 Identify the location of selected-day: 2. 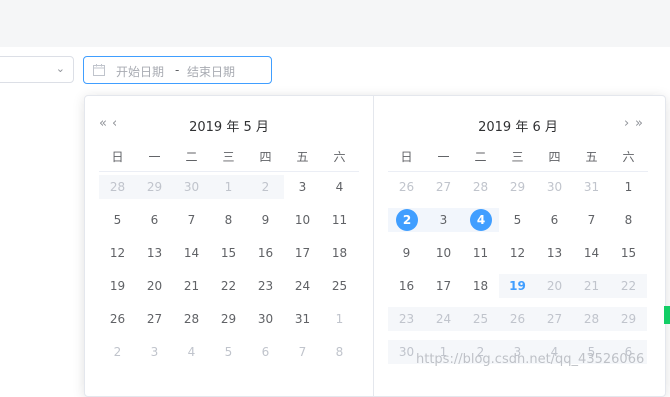
(407, 220).